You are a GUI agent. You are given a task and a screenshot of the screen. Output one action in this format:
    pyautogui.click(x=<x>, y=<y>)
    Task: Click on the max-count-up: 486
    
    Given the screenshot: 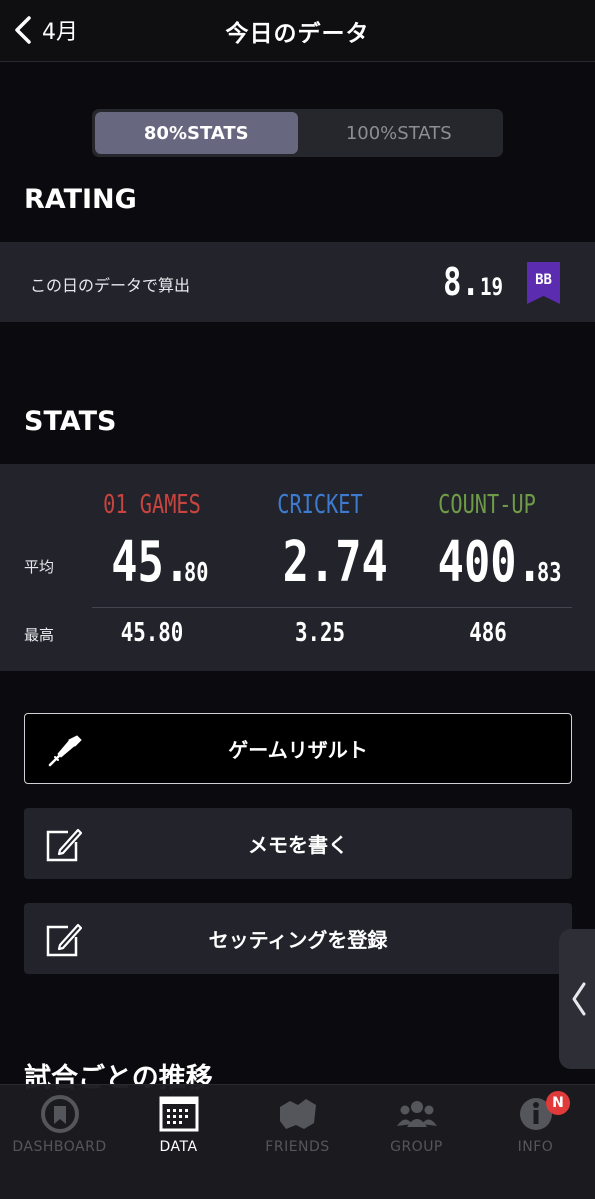 What is the action you would take?
    pyautogui.click(x=488, y=633)
    